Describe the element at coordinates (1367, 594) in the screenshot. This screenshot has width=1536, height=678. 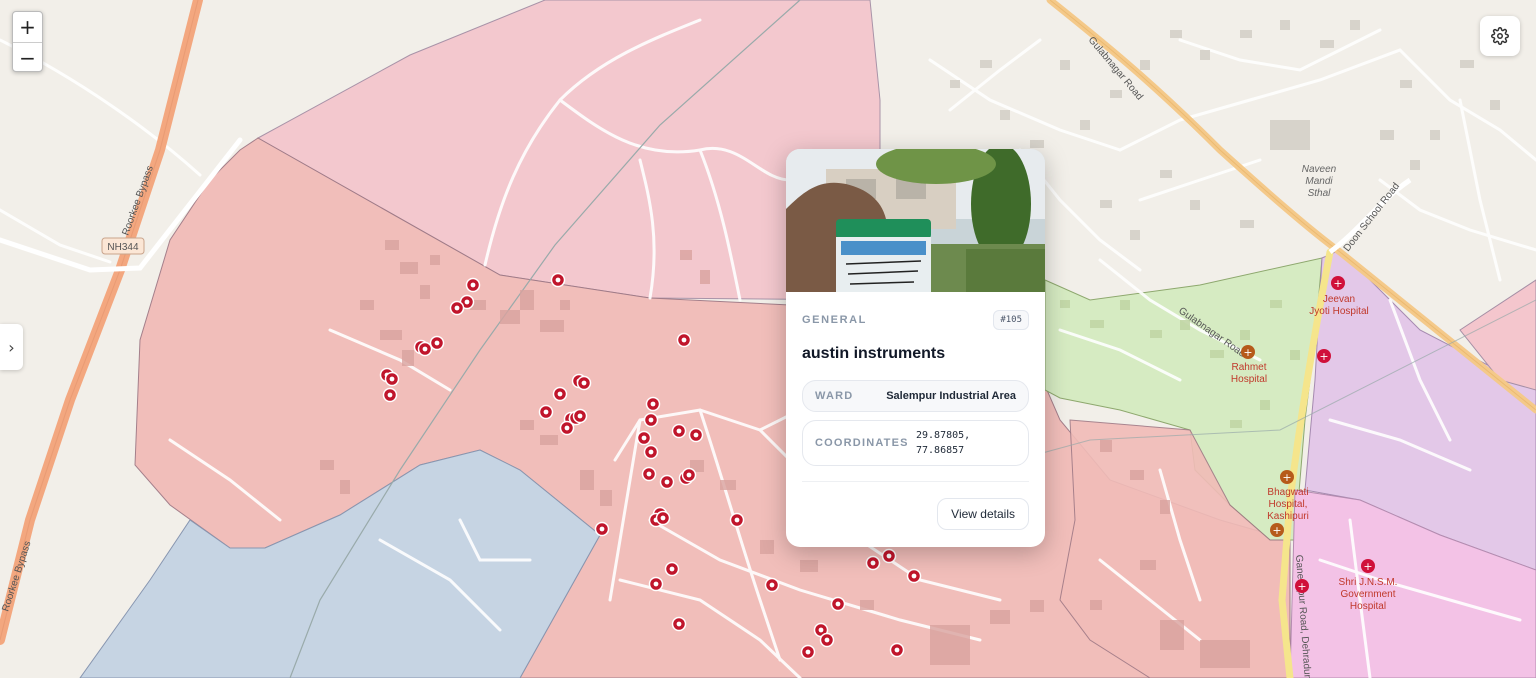
I see `svg-text: Government` at that location.